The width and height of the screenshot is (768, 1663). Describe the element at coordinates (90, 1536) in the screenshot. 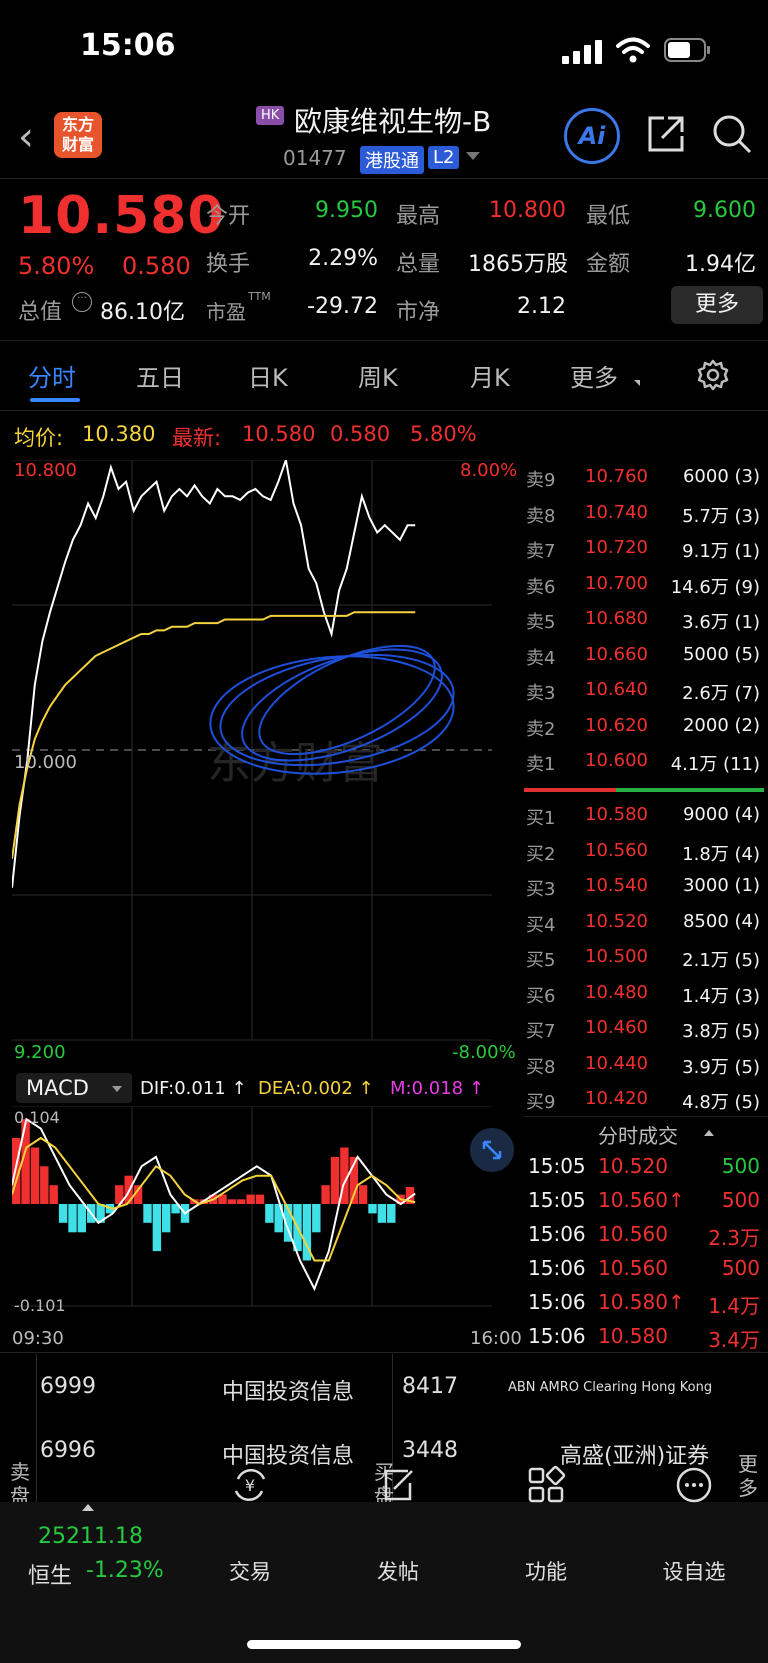

I see `index-value: 25211.18` at that location.